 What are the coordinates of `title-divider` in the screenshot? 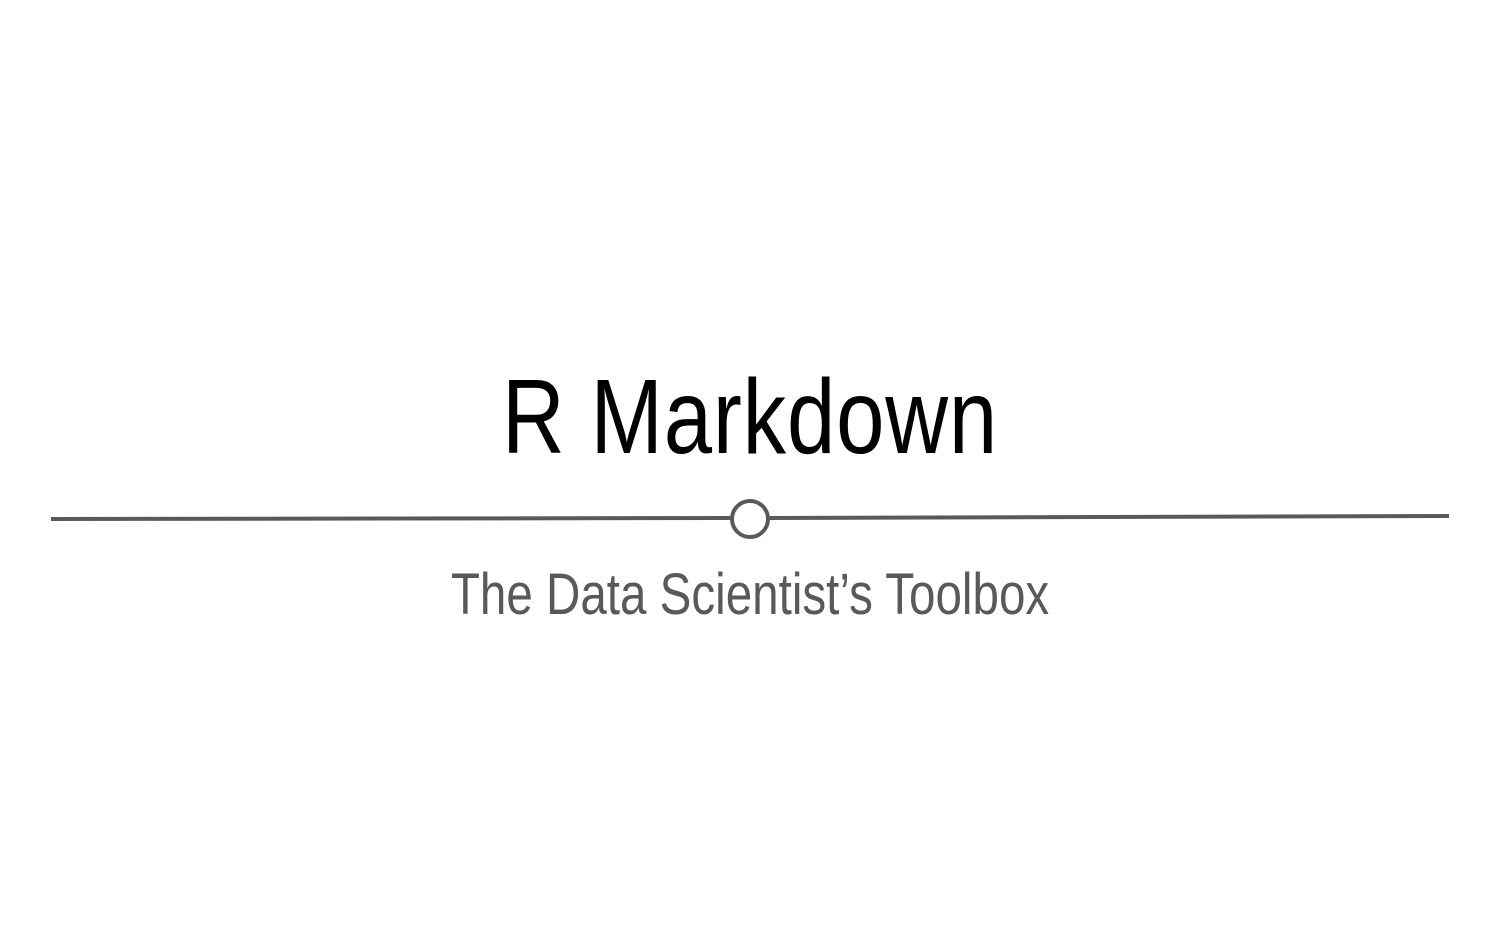 It's located at (750, 519).